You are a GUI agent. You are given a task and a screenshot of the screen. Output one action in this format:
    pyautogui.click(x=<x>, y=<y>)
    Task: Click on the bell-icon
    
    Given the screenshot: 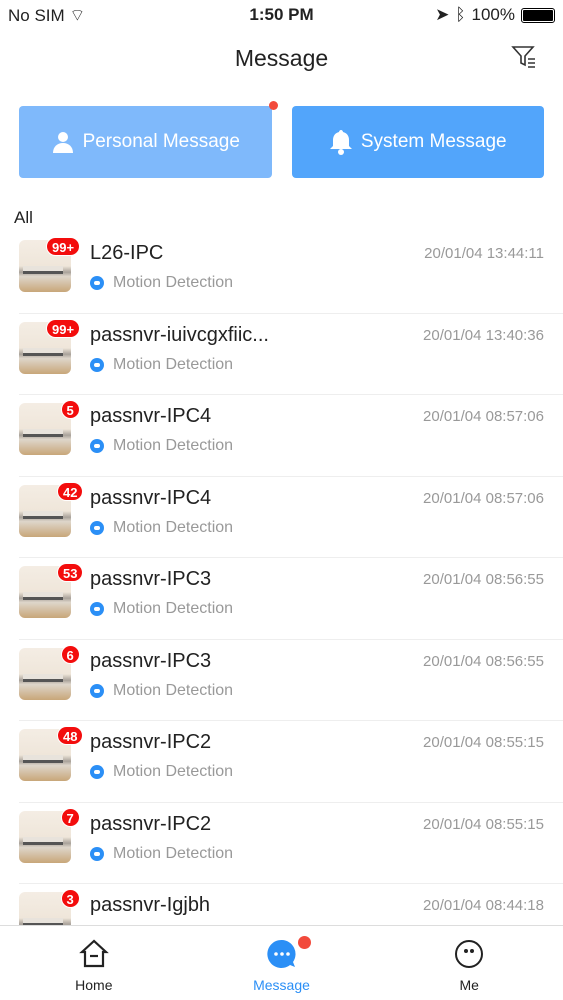 What is the action you would take?
    pyautogui.click(x=340, y=142)
    